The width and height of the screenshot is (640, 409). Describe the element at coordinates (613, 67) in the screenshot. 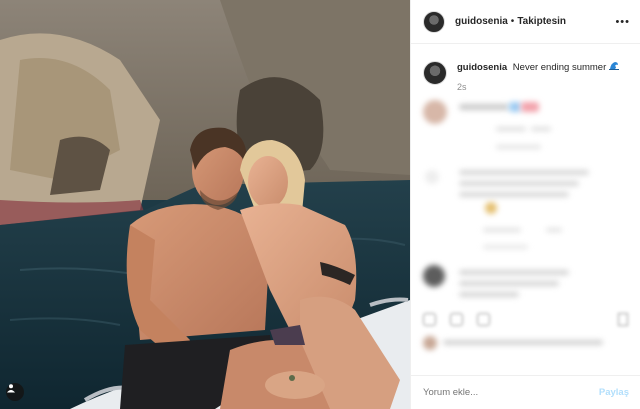

I see `wave-icon` at that location.